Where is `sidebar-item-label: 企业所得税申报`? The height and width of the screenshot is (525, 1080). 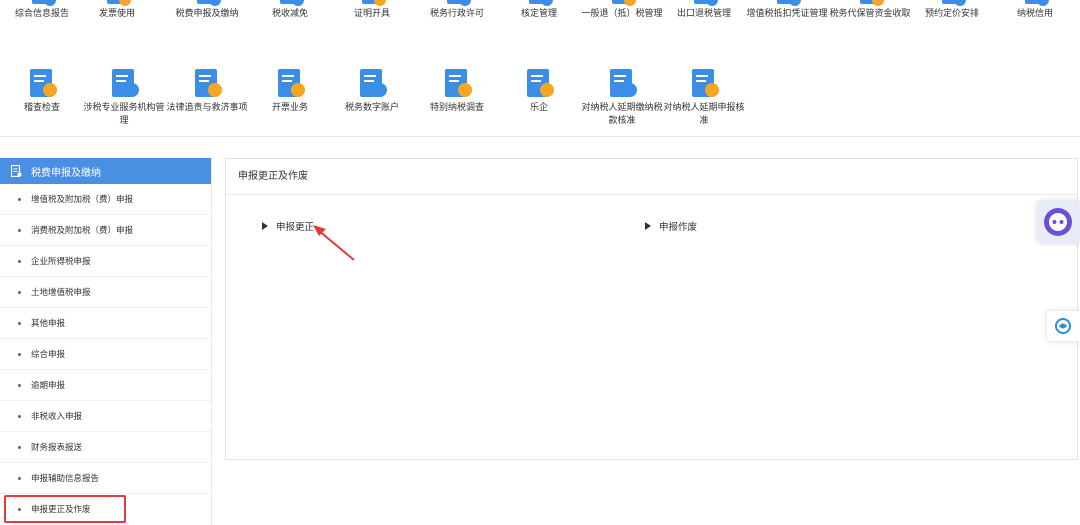
sidebar-item-label: 企业所得税申报 is located at coordinates (61, 262).